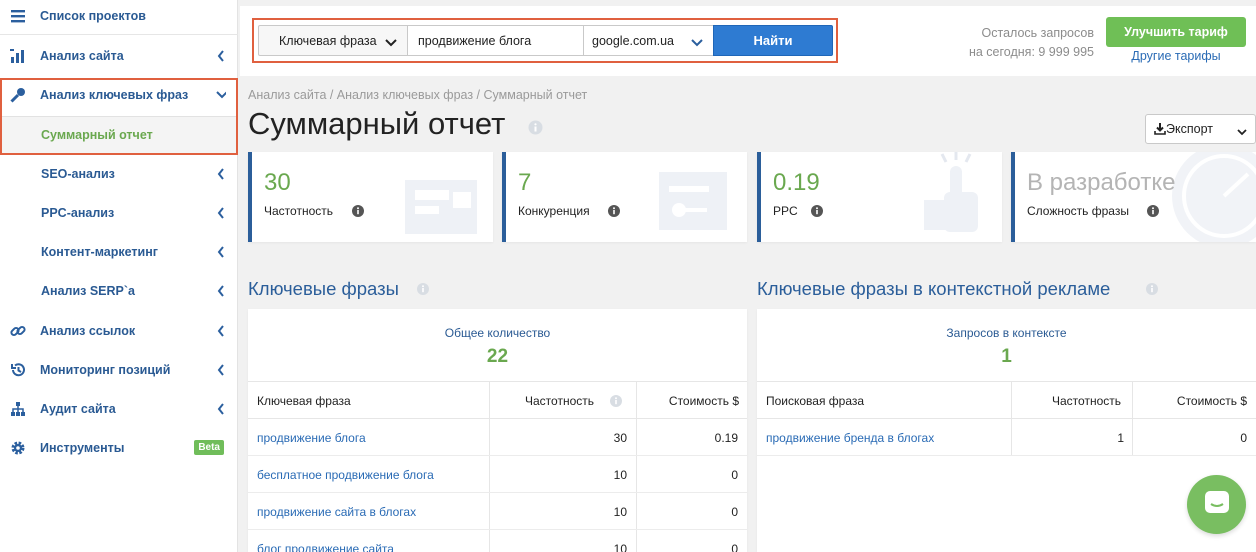 This screenshot has height=552, width=1256. What do you see at coordinates (298, 211) in the screenshot?
I see `metric-label: Частотность` at bounding box center [298, 211].